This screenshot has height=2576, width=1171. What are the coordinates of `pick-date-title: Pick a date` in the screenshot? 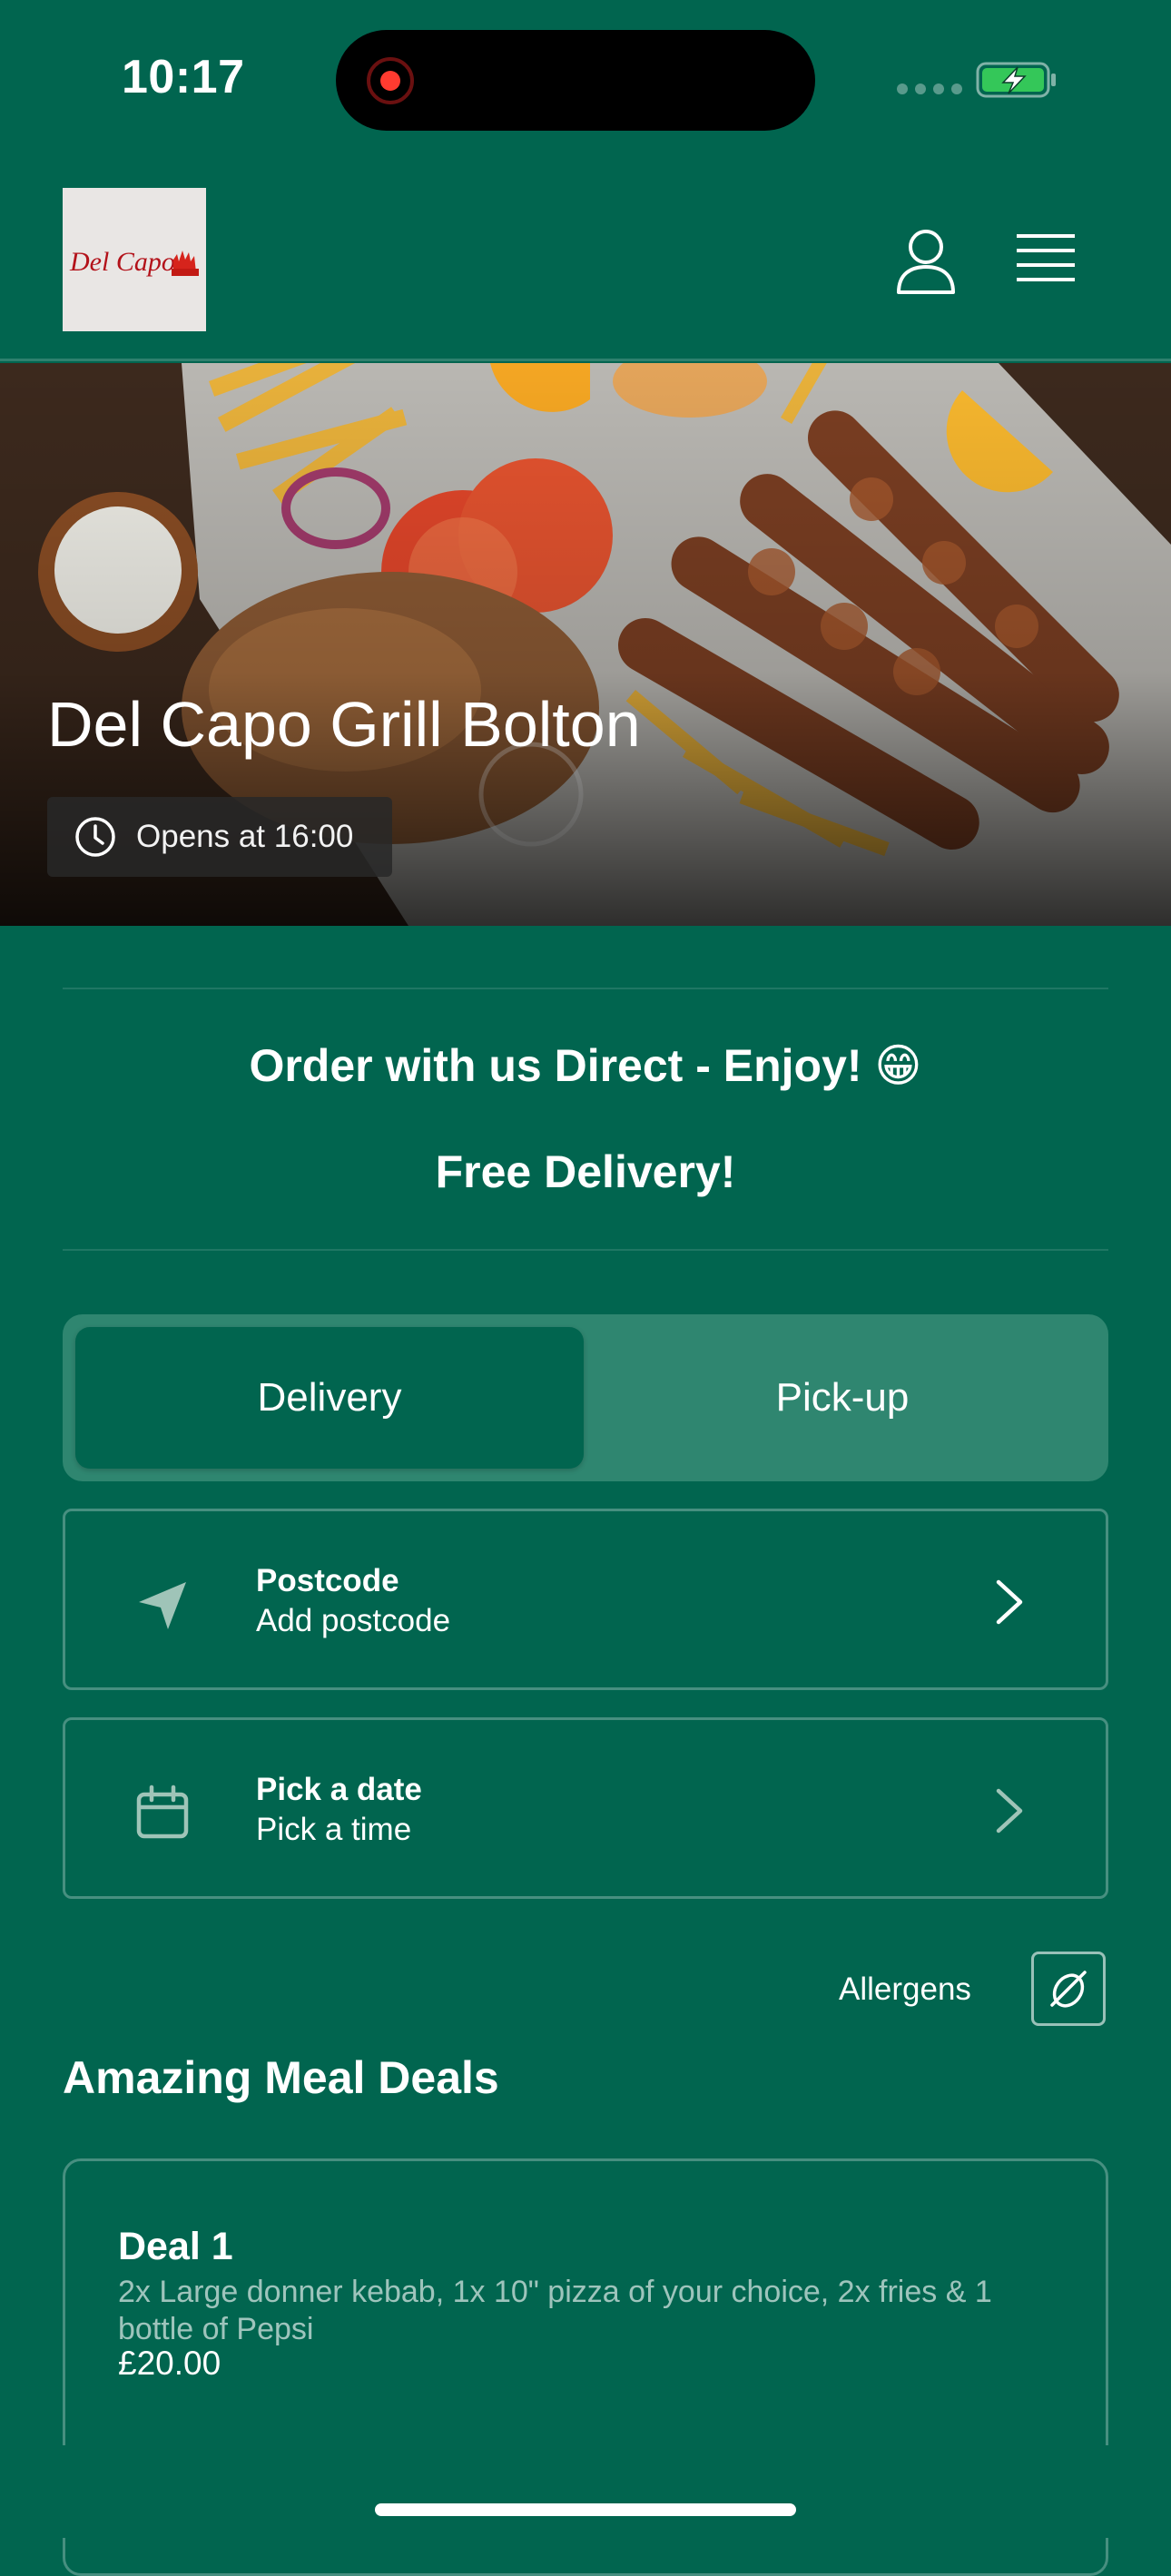 It's located at (339, 1789).